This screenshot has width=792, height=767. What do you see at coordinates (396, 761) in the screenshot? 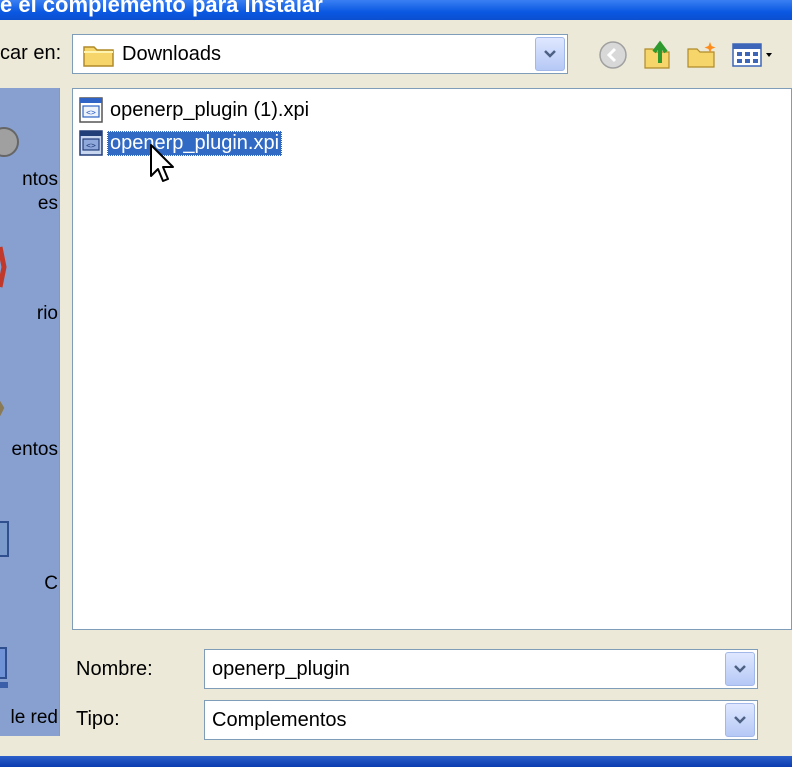
I see `window-bottom-edge` at bounding box center [396, 761].